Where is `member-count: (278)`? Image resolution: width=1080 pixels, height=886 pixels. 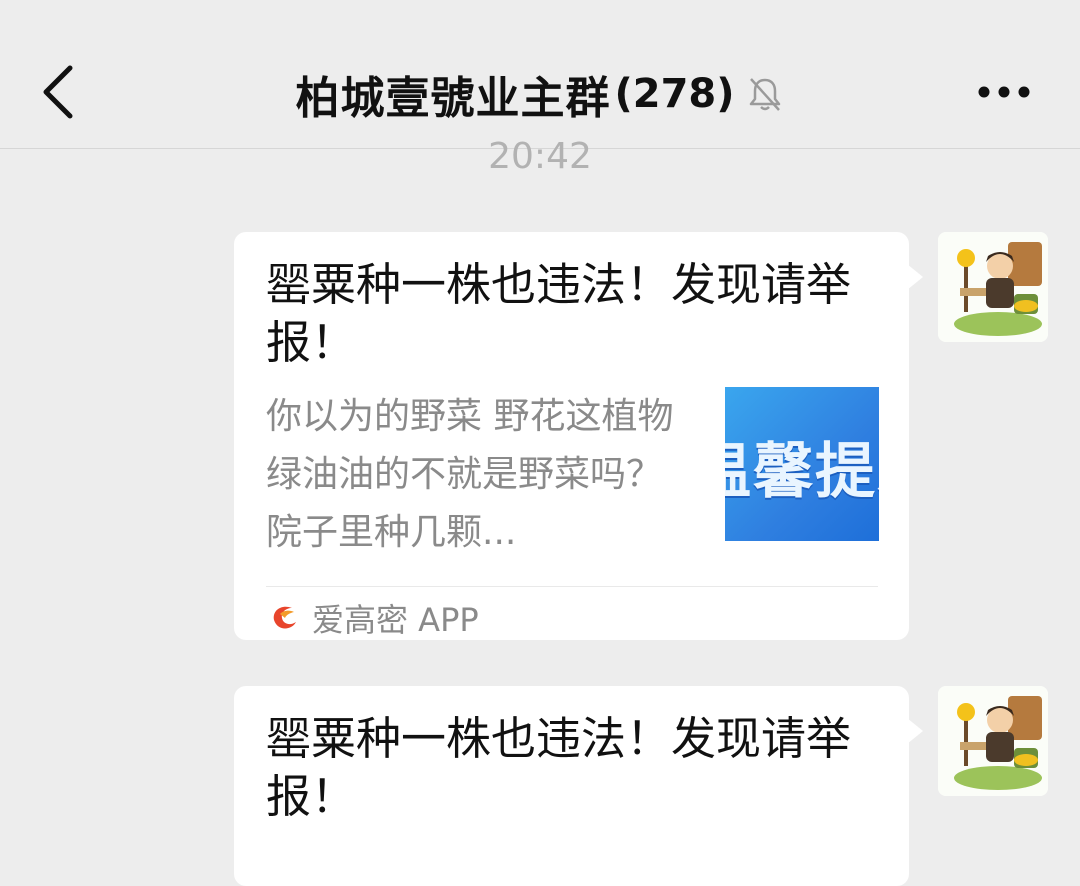 member-count: (278) is located at coordinates (674, 94).